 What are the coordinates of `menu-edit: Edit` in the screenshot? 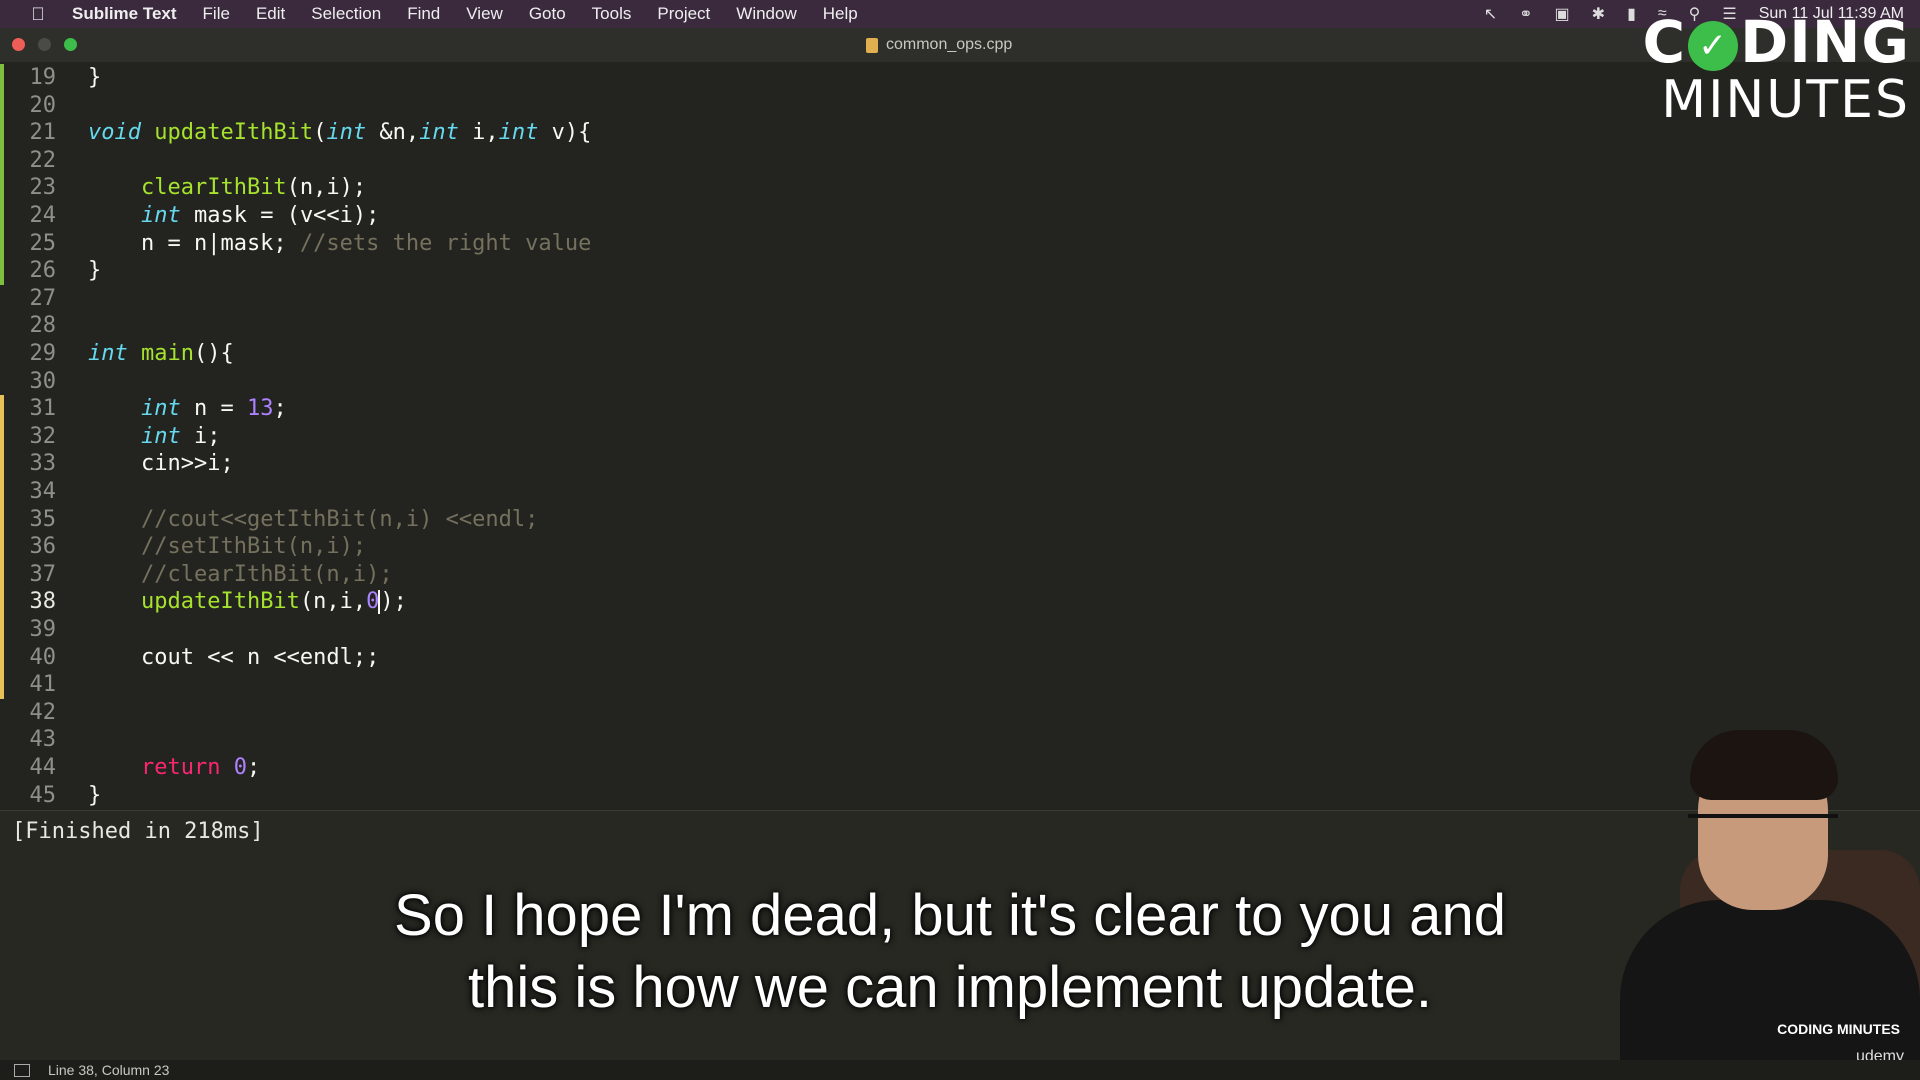 It's located at (270, 14).